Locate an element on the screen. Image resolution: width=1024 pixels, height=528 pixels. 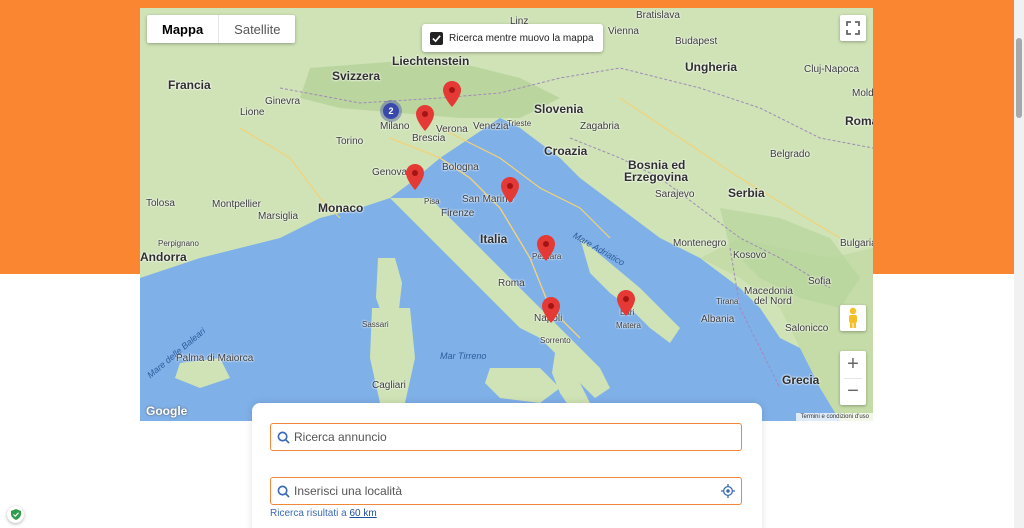
map-label-country: Francia is located at coordinates (189, 85).